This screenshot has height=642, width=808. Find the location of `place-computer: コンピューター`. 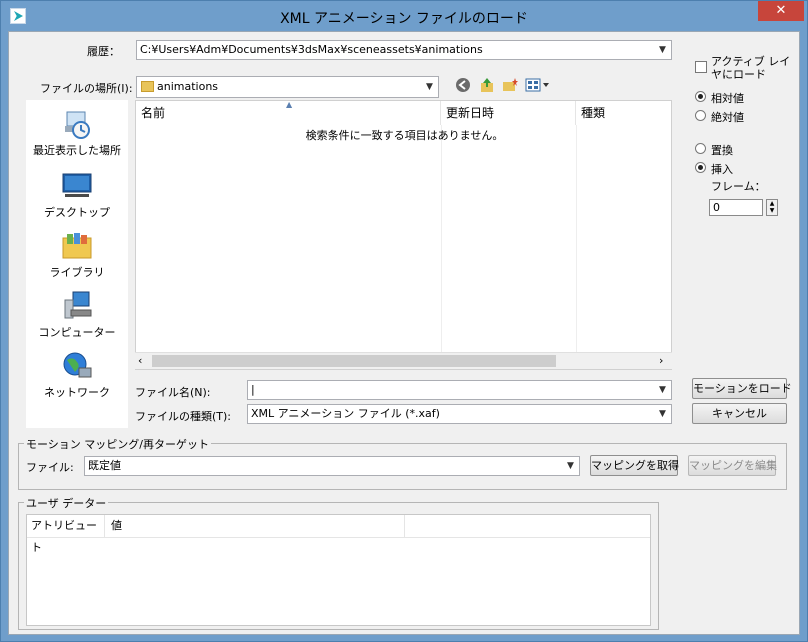

place-computer: コンピューター is located at coordinates (77, 315).